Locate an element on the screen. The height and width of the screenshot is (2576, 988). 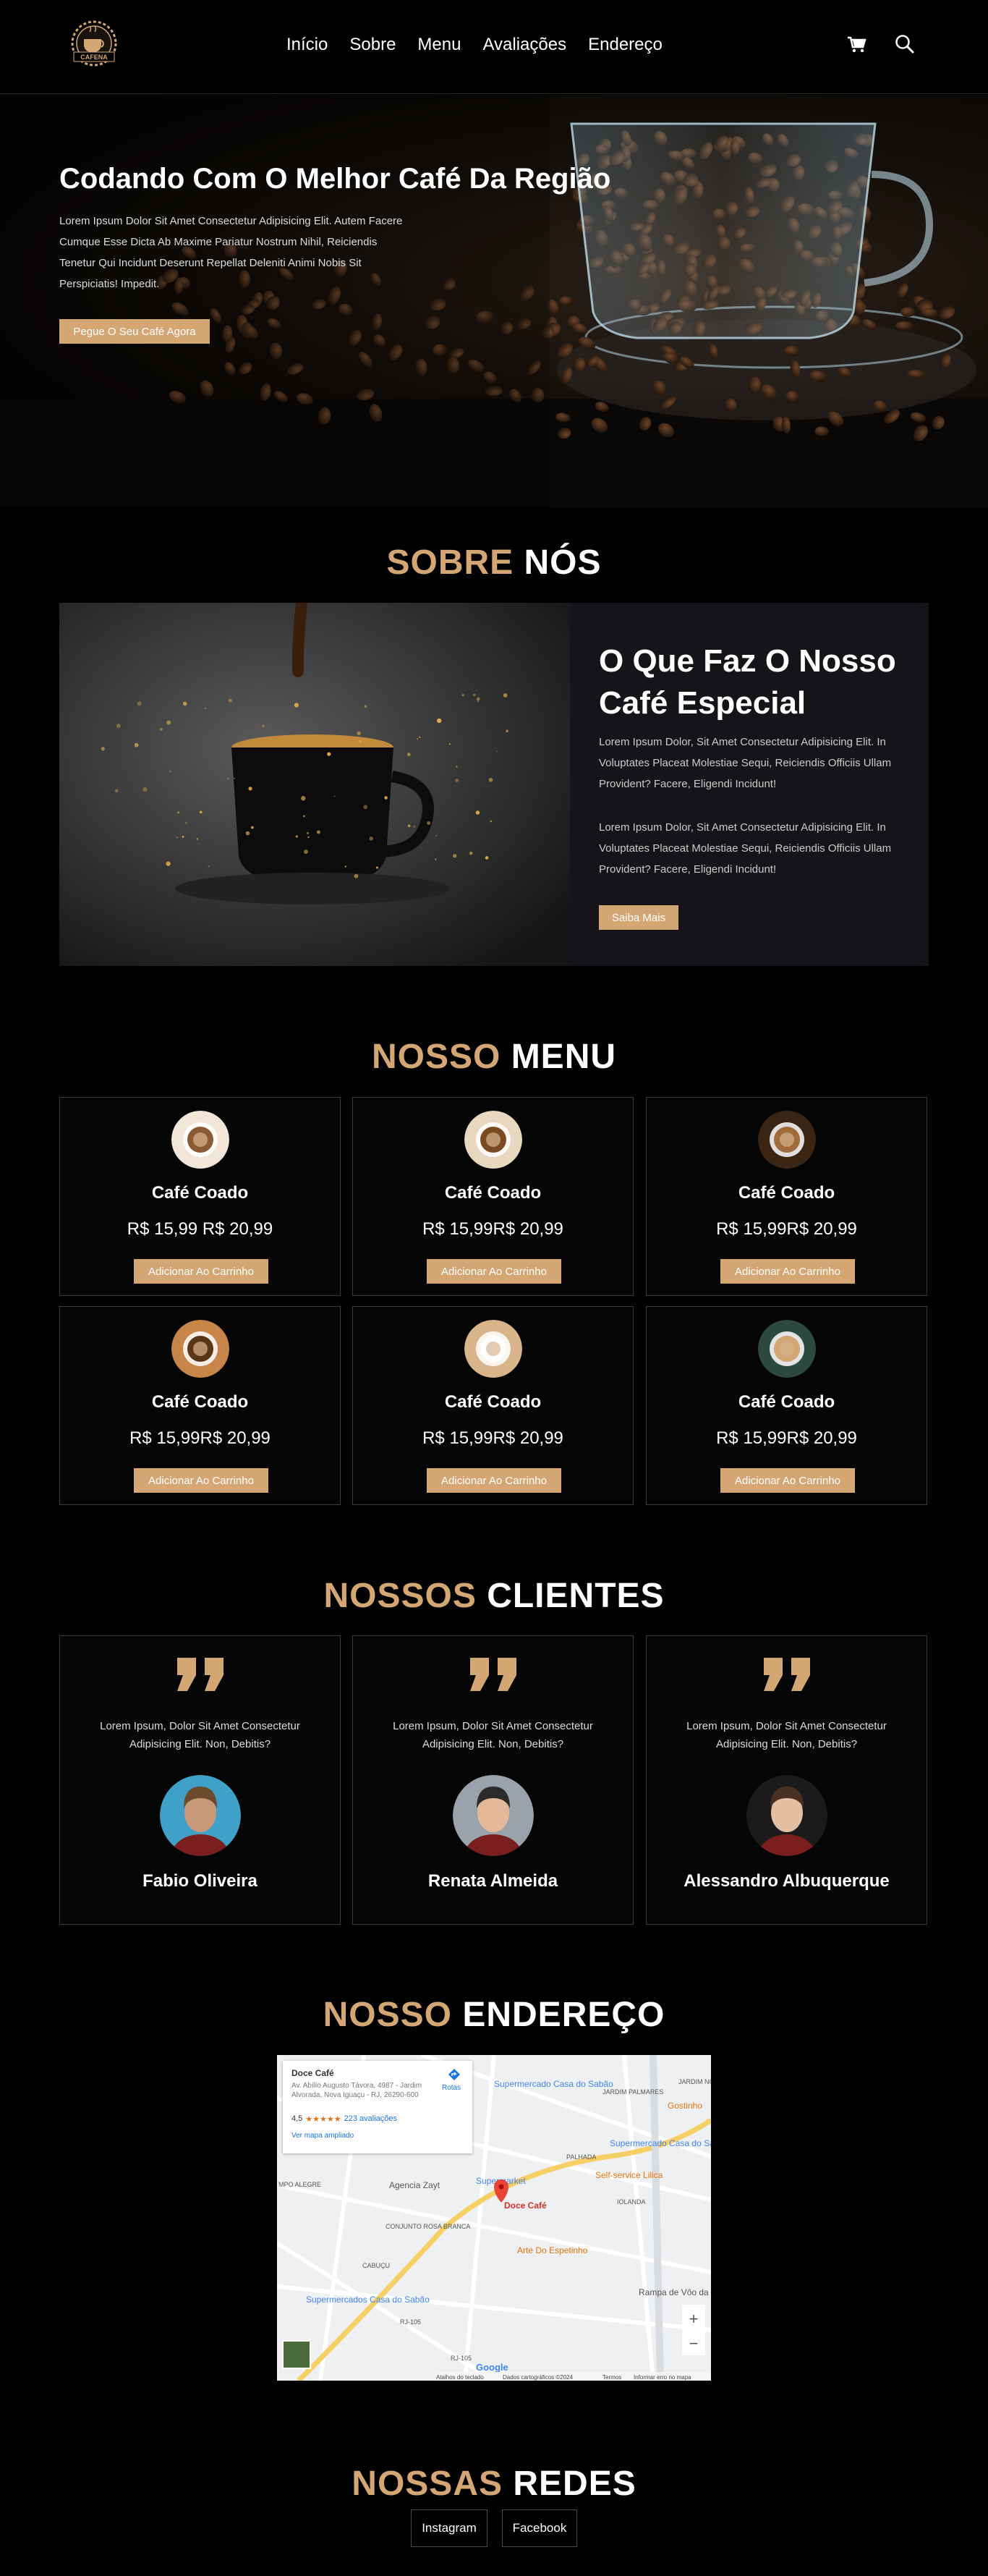
nav-menu: Menu is located at coordinates (439, 45).